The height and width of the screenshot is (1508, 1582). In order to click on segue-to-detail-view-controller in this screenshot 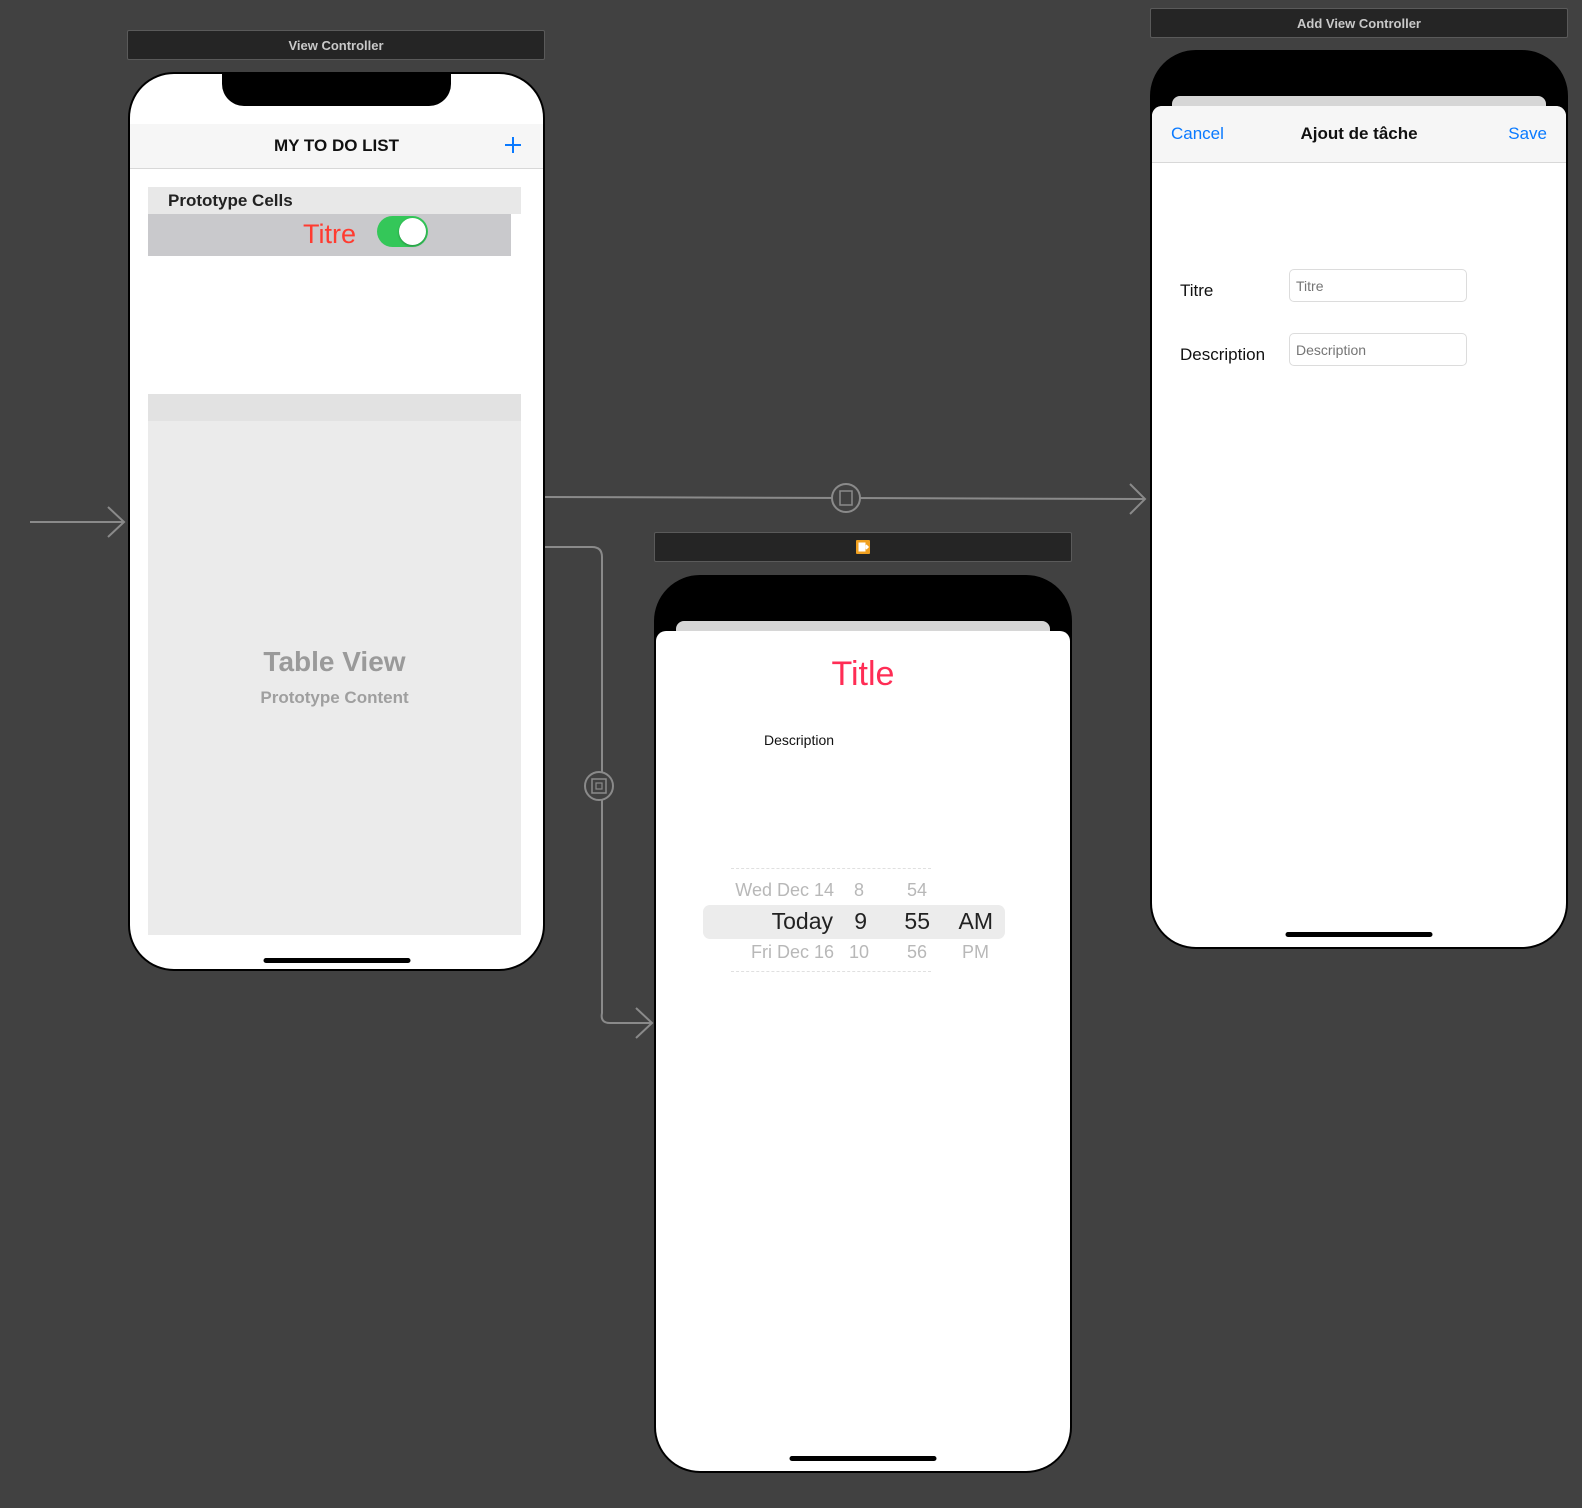, I will do `click(599, 792)`.